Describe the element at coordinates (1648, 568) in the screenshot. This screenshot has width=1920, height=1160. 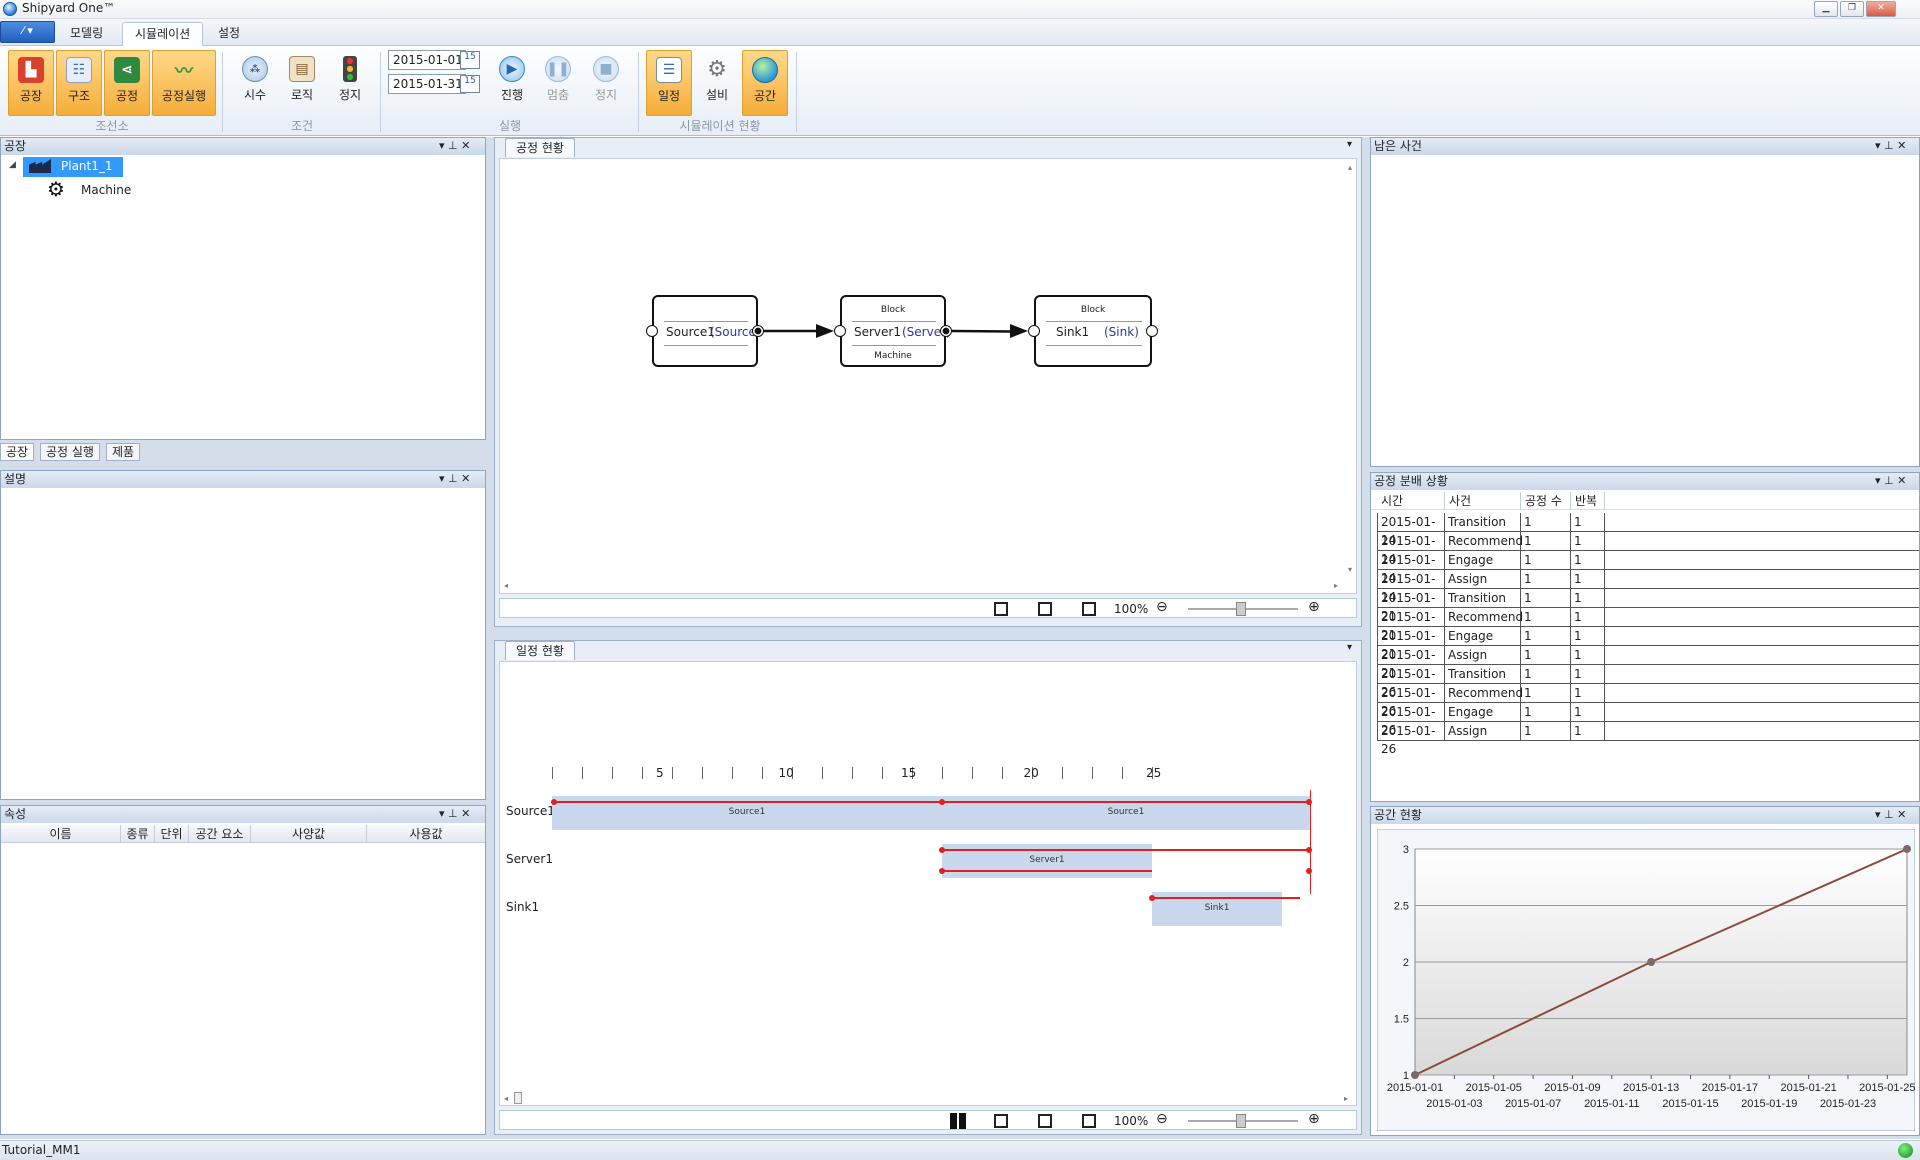
I see `table-row: 2015-01-14 Engage 1 1` at that location.